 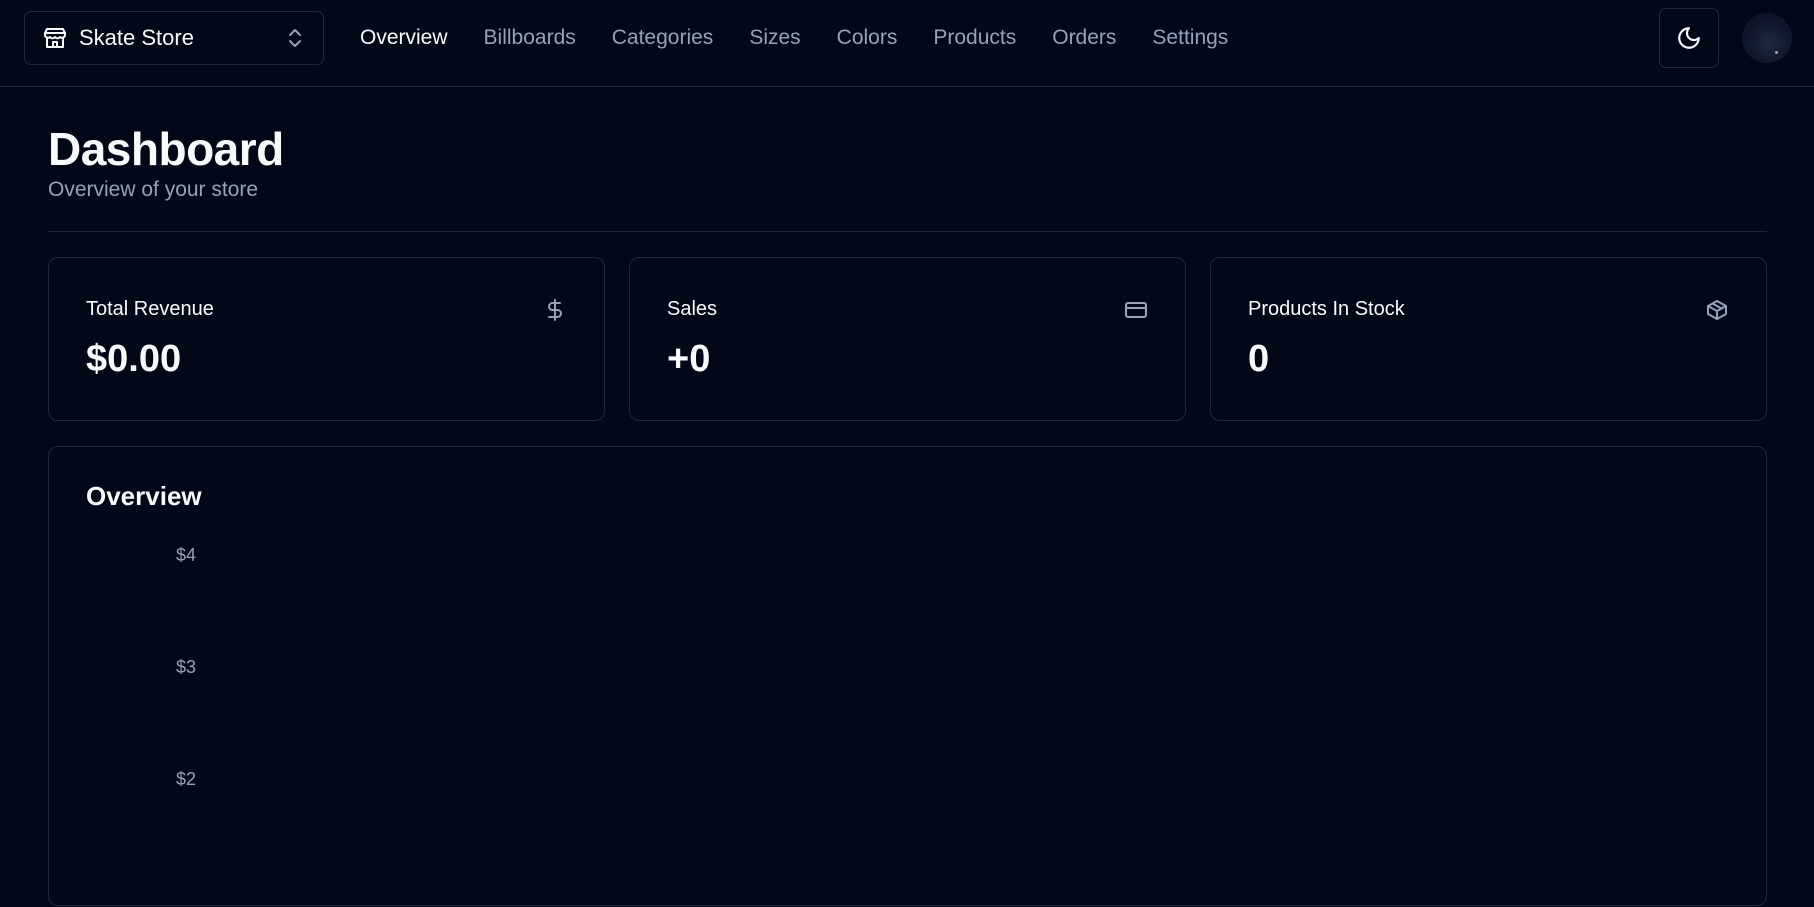 I want to click on overview-title: Overview, so click(x=144, y=496).